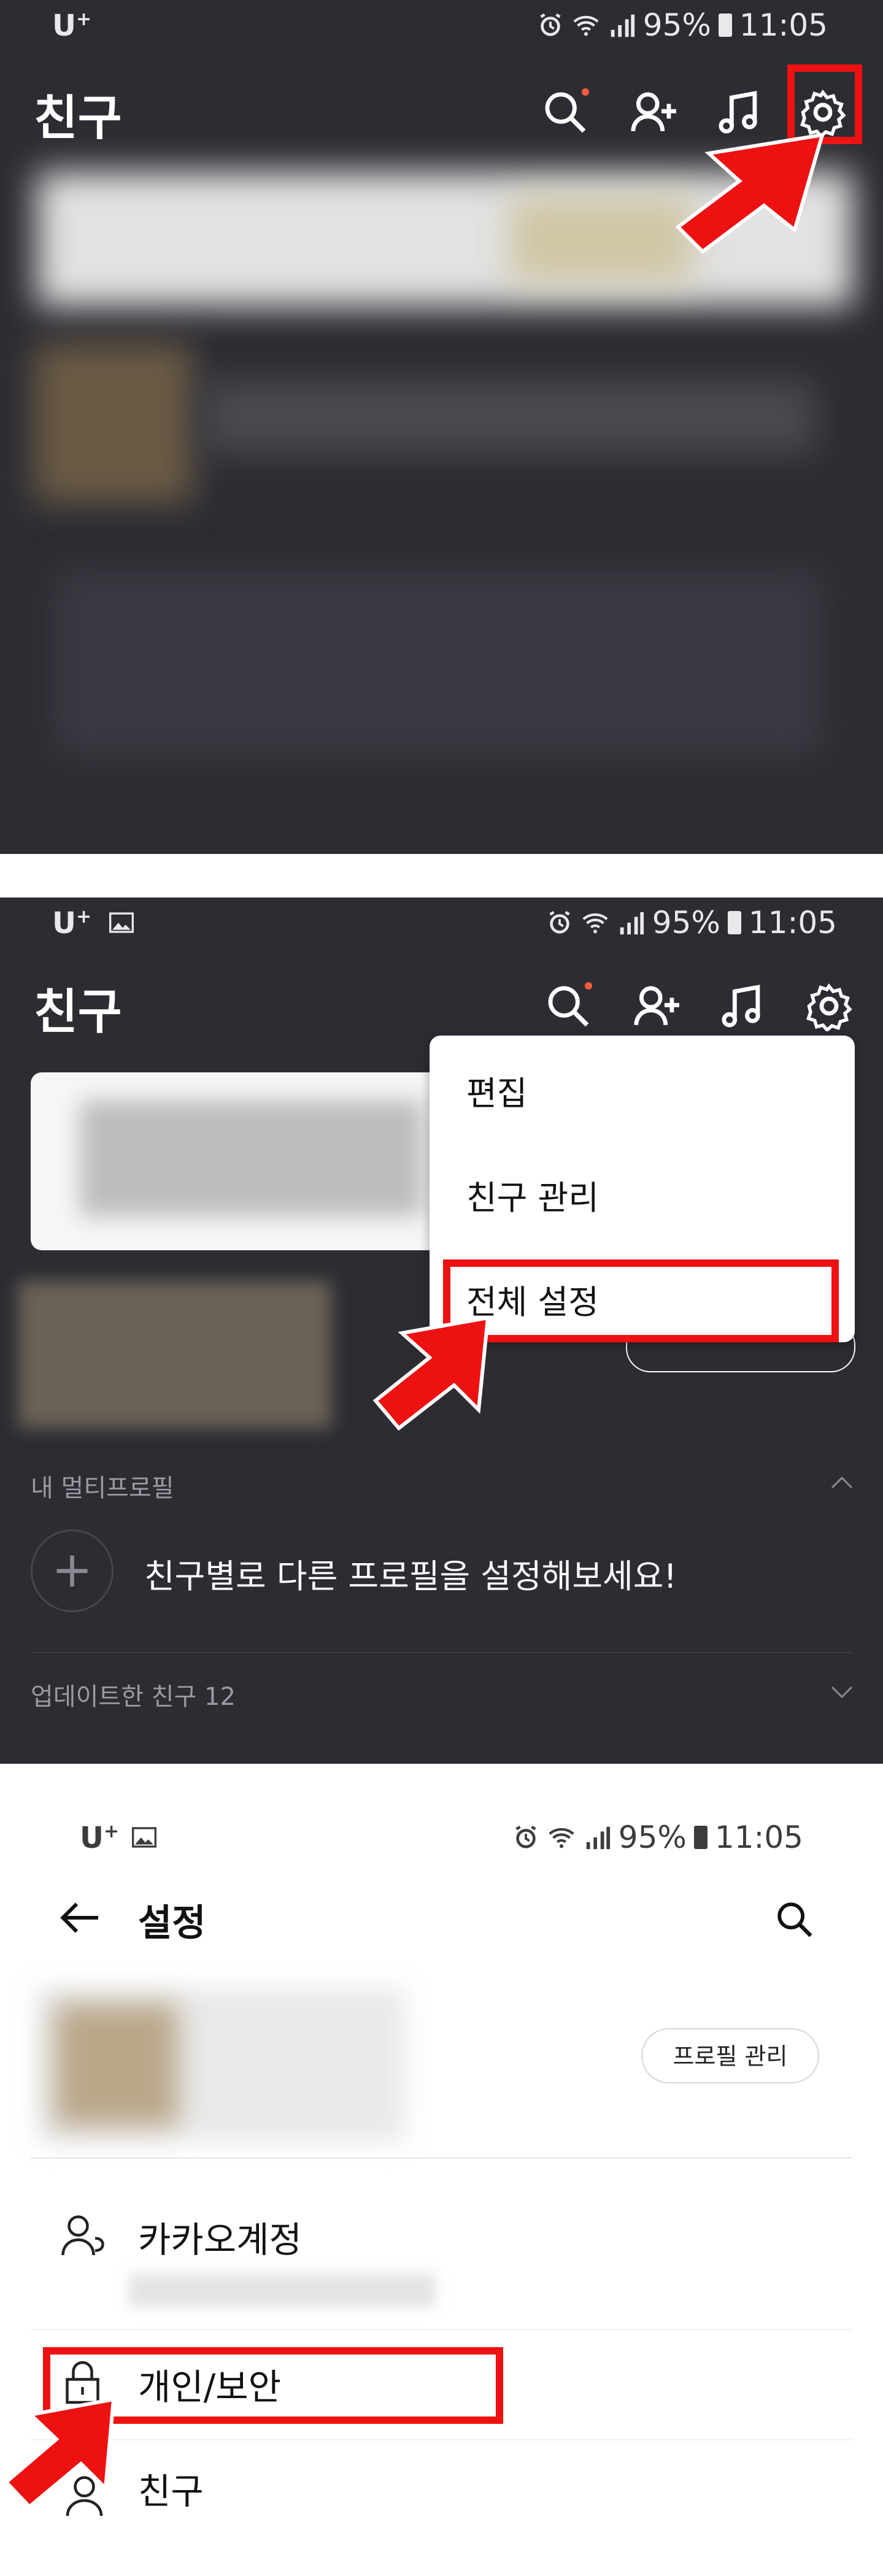  Describe the element at coordinates (829, 1007) in the screenshot. I see `settings-gear-icon` at that location.